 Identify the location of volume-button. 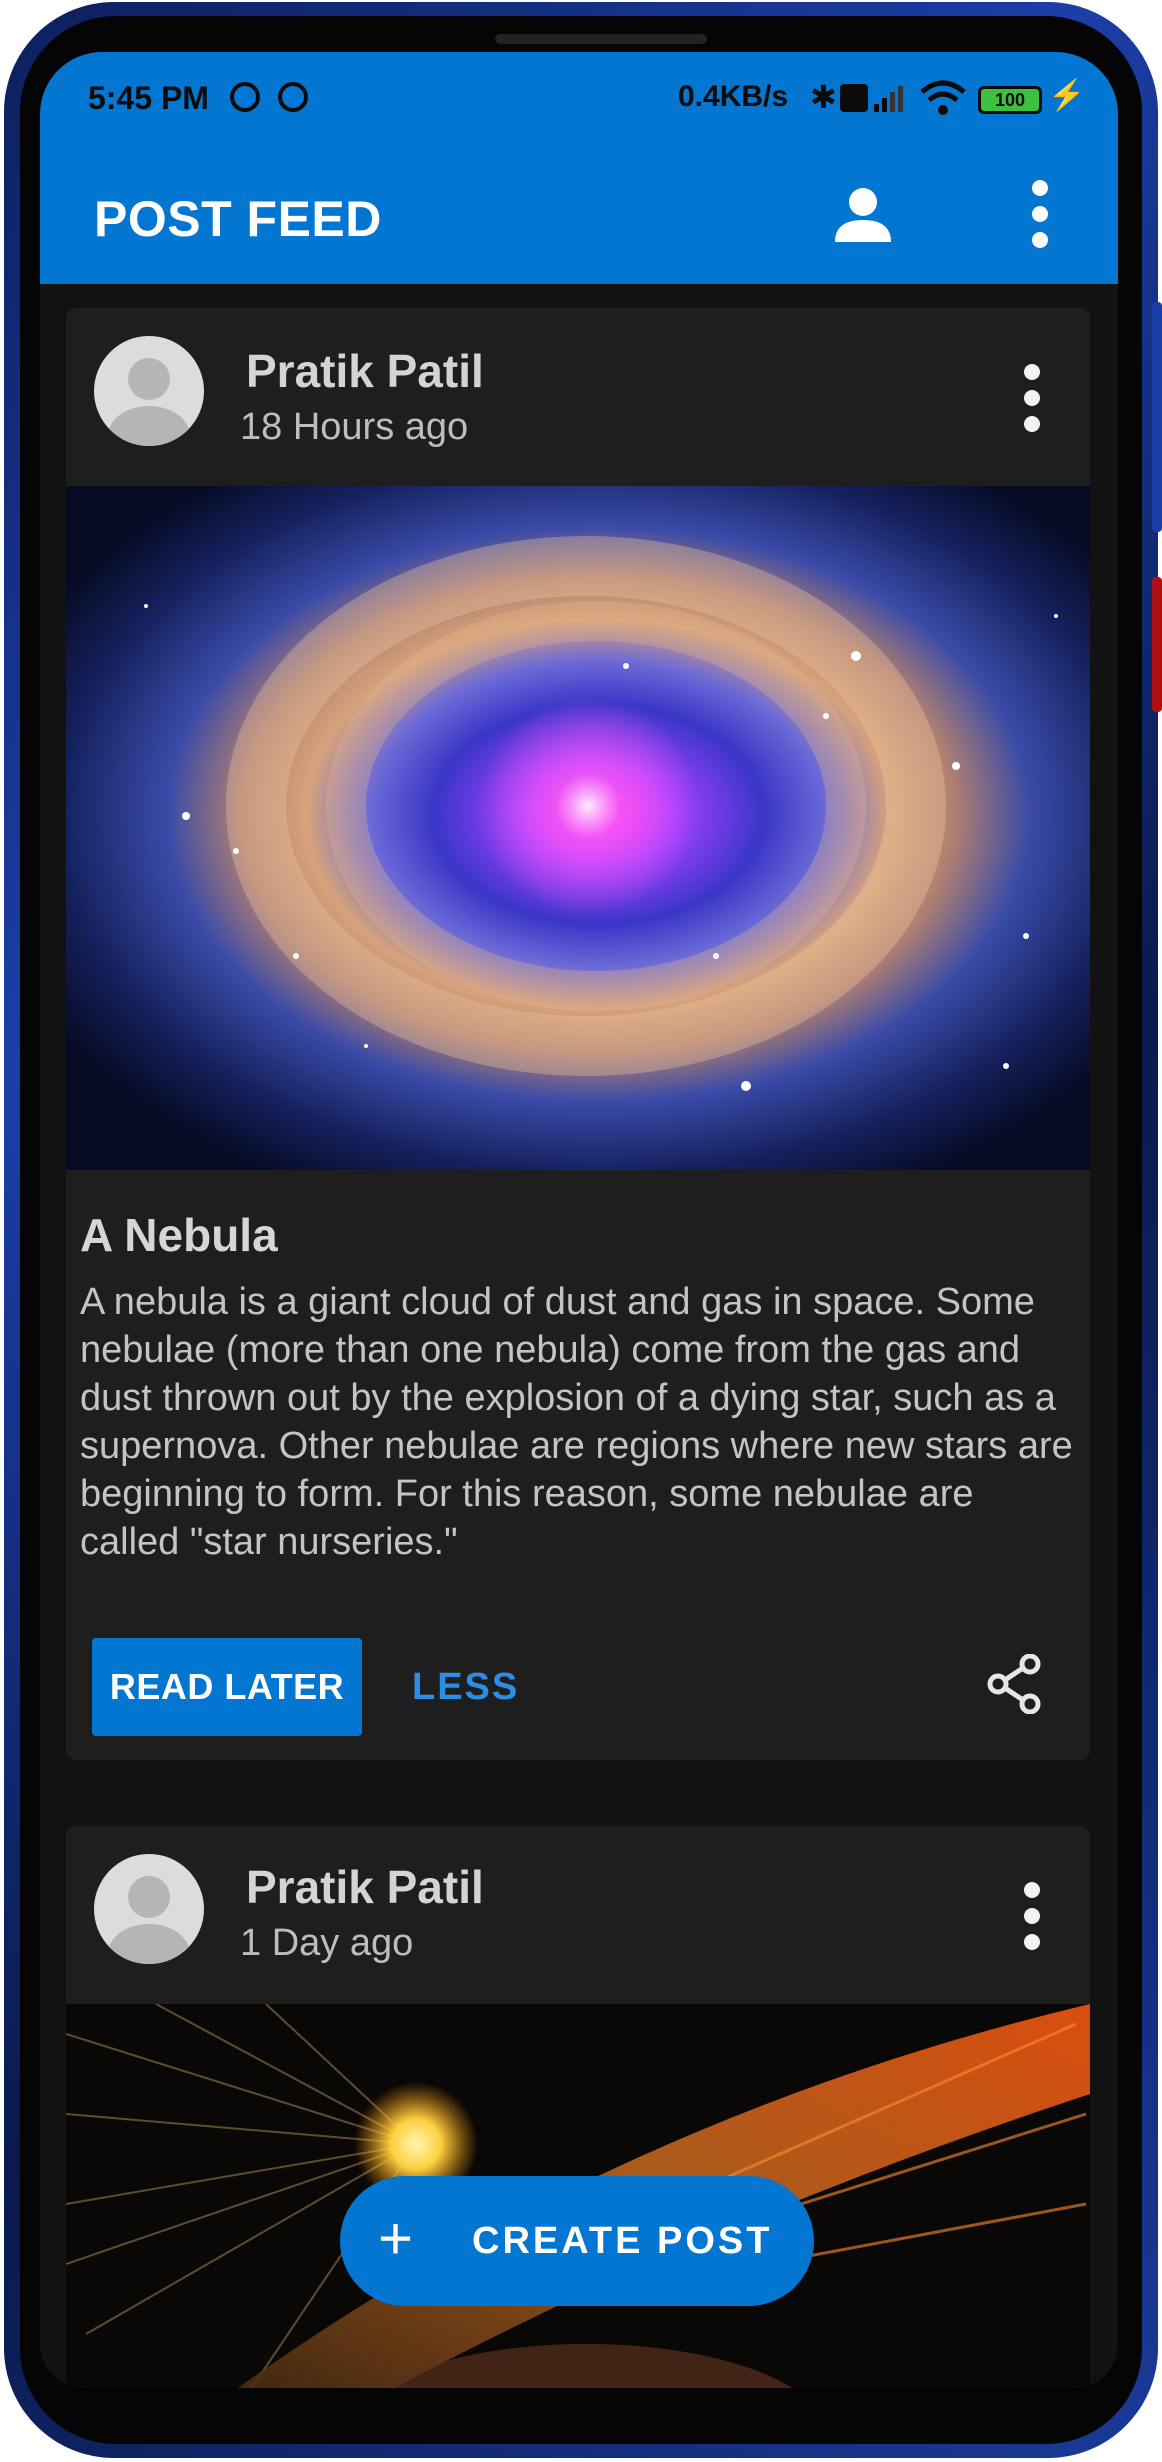
(1157, 417).